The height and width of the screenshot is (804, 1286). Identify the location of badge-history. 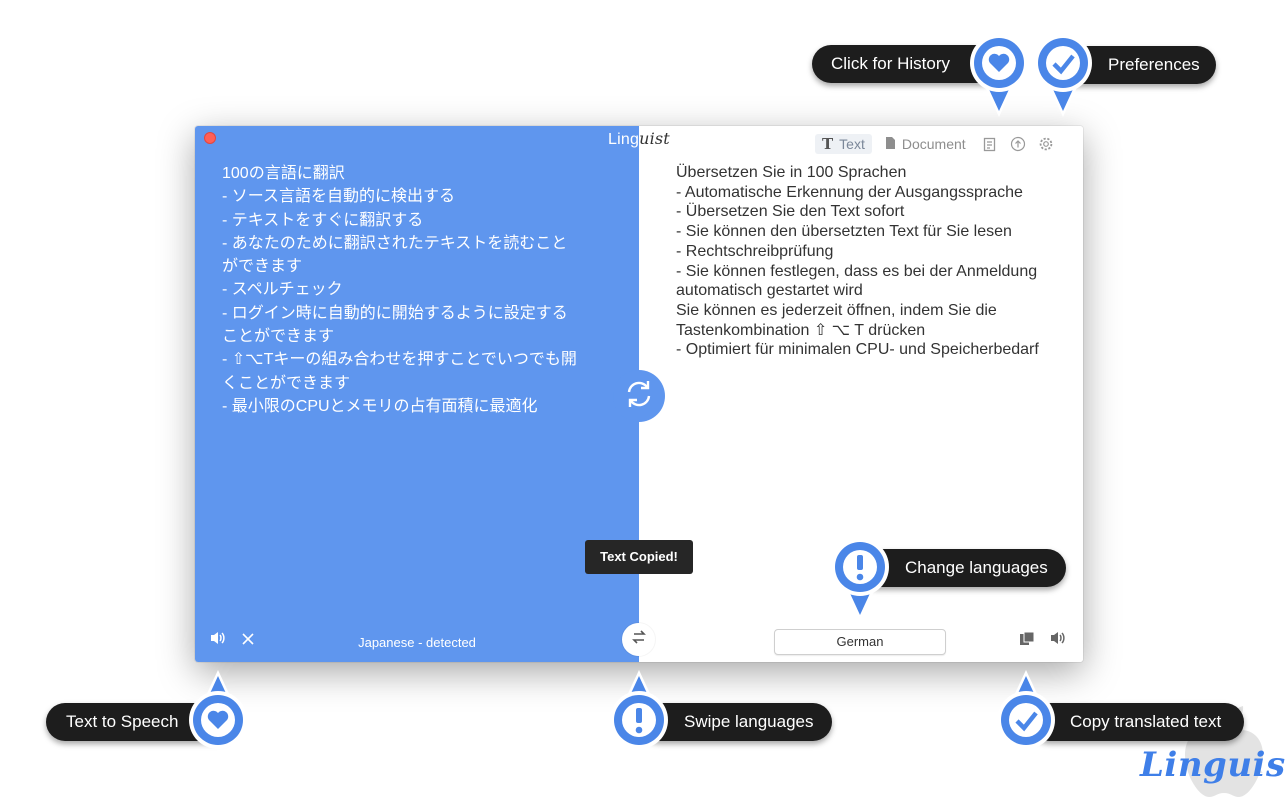
(999, 75).